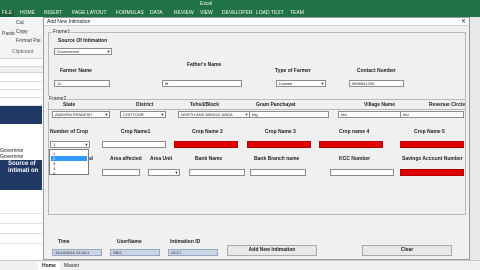 This screenshot has height=270, width=480. I want to click on tab-review: REVIEW, so click(184, 13).